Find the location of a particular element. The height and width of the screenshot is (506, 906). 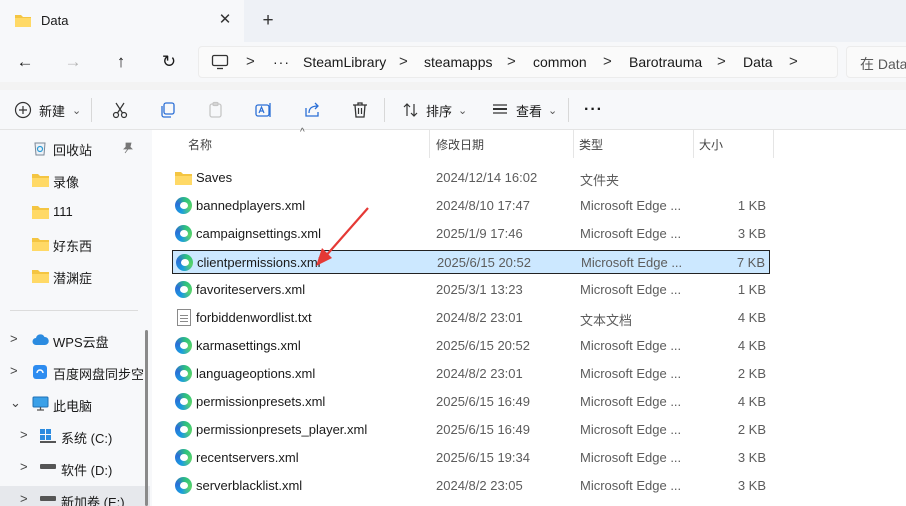

sidebar-item-baidu-sync: > 百度网盘同步空 is located at coordinates (75, 372).